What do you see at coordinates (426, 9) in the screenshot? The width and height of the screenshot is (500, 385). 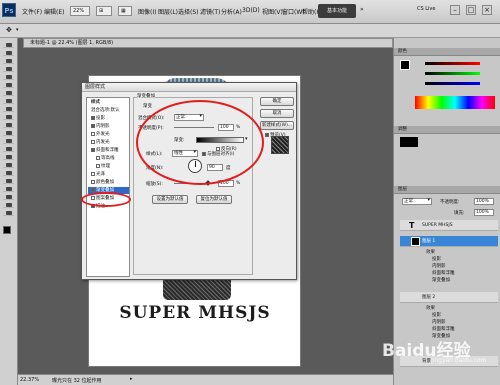 I see `cs-live-button: CS Live` at bounding box center [426, 9].